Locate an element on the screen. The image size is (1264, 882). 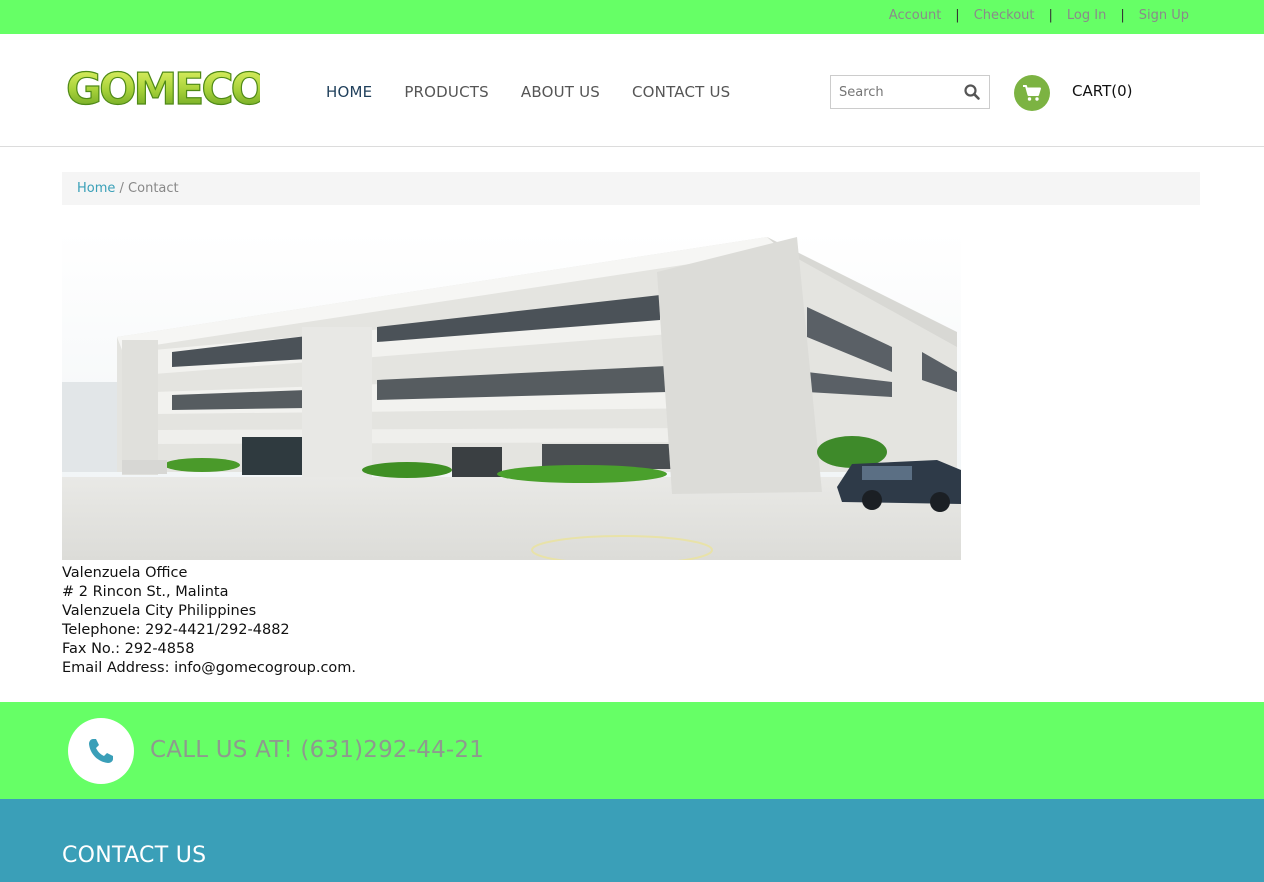
breadcrumb: Home / Contact is located at coordinates (631, 188).